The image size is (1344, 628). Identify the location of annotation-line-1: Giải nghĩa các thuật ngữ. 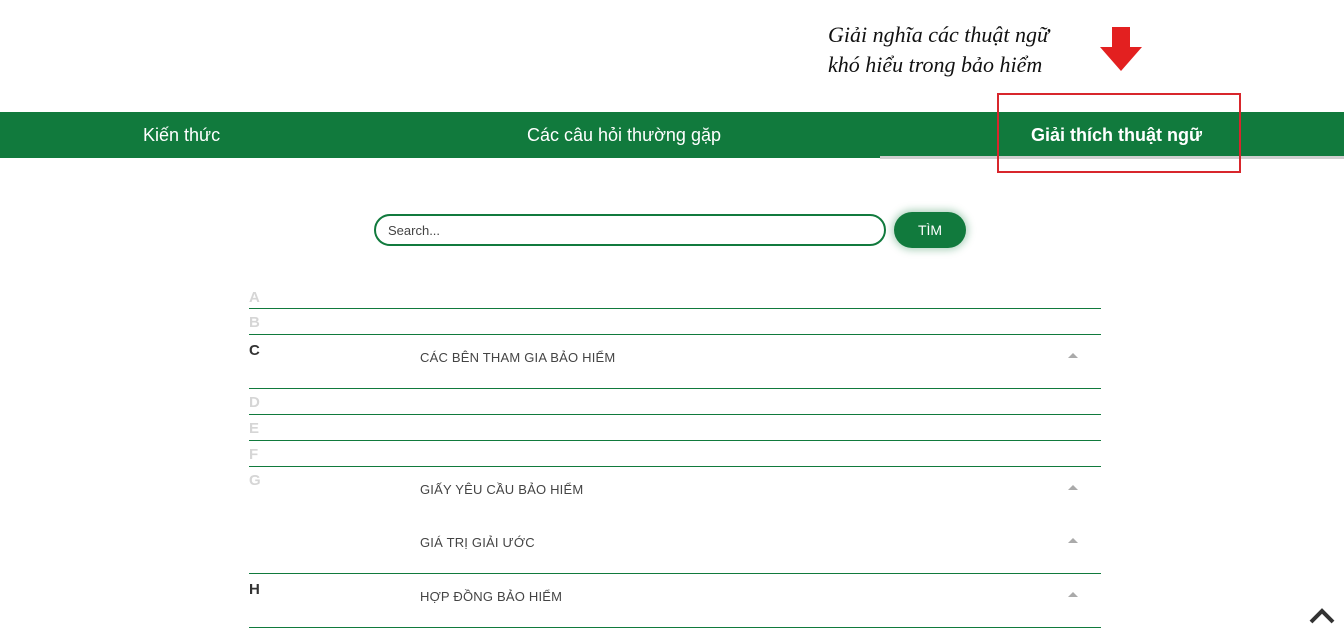
(938, 34).